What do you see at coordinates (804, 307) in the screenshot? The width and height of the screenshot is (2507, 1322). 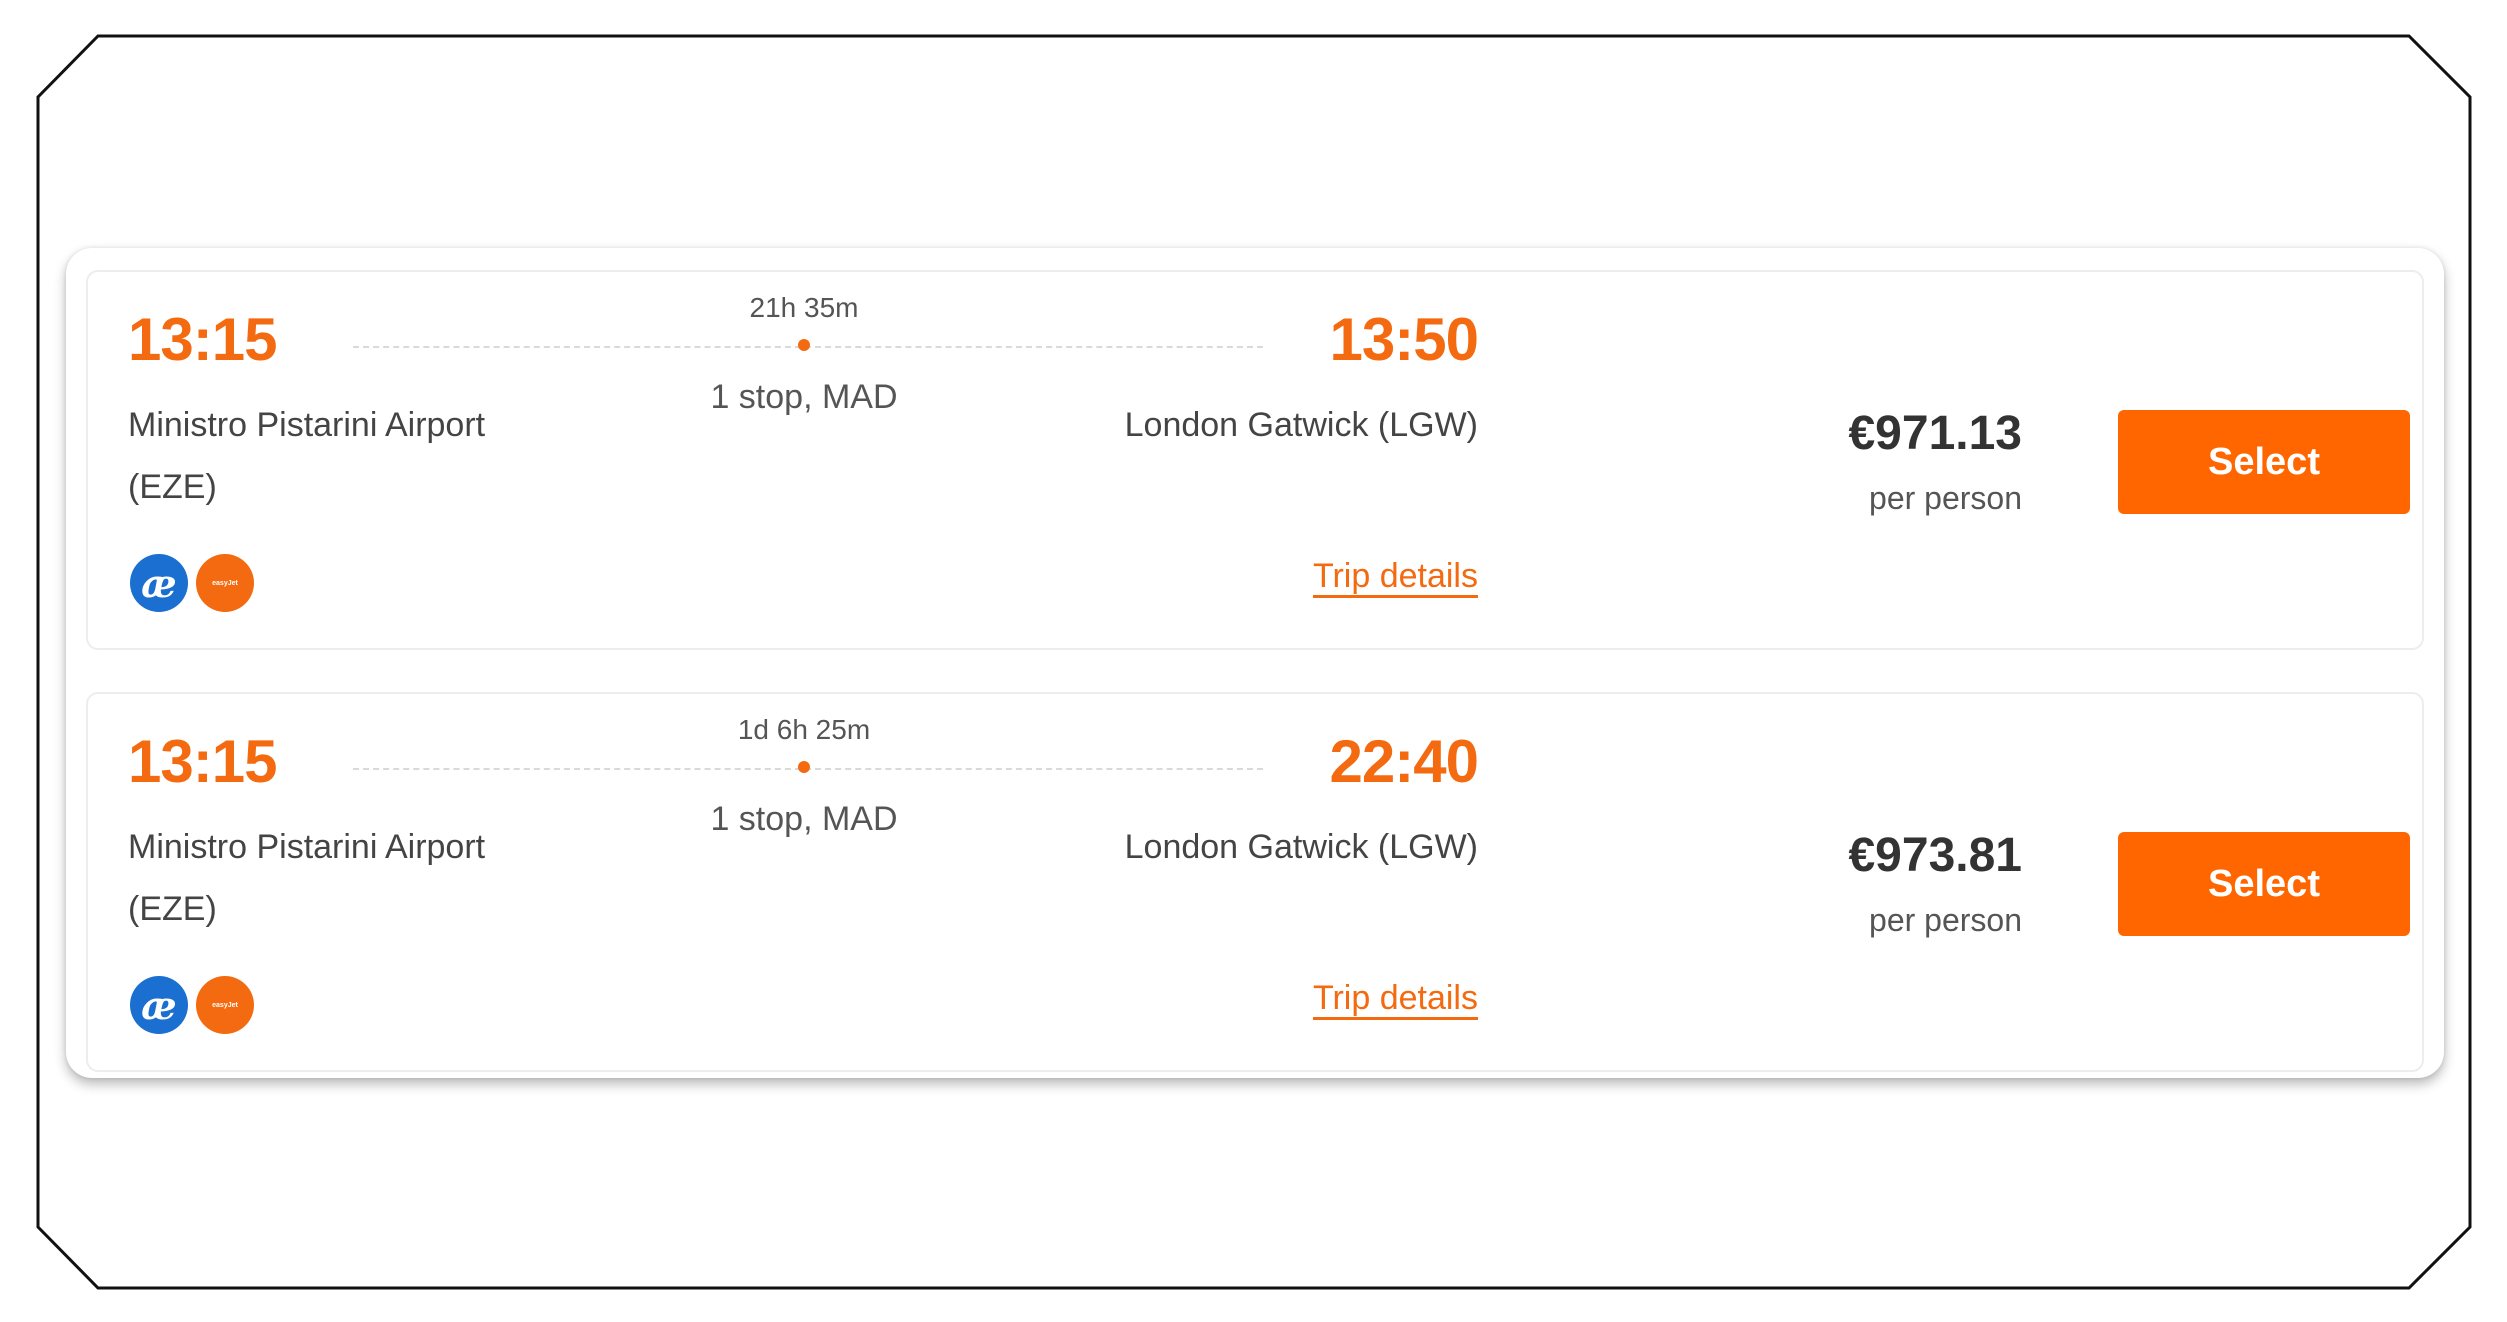 I see `flight-duration: 21h 35m` at bounding box center [804, 307].